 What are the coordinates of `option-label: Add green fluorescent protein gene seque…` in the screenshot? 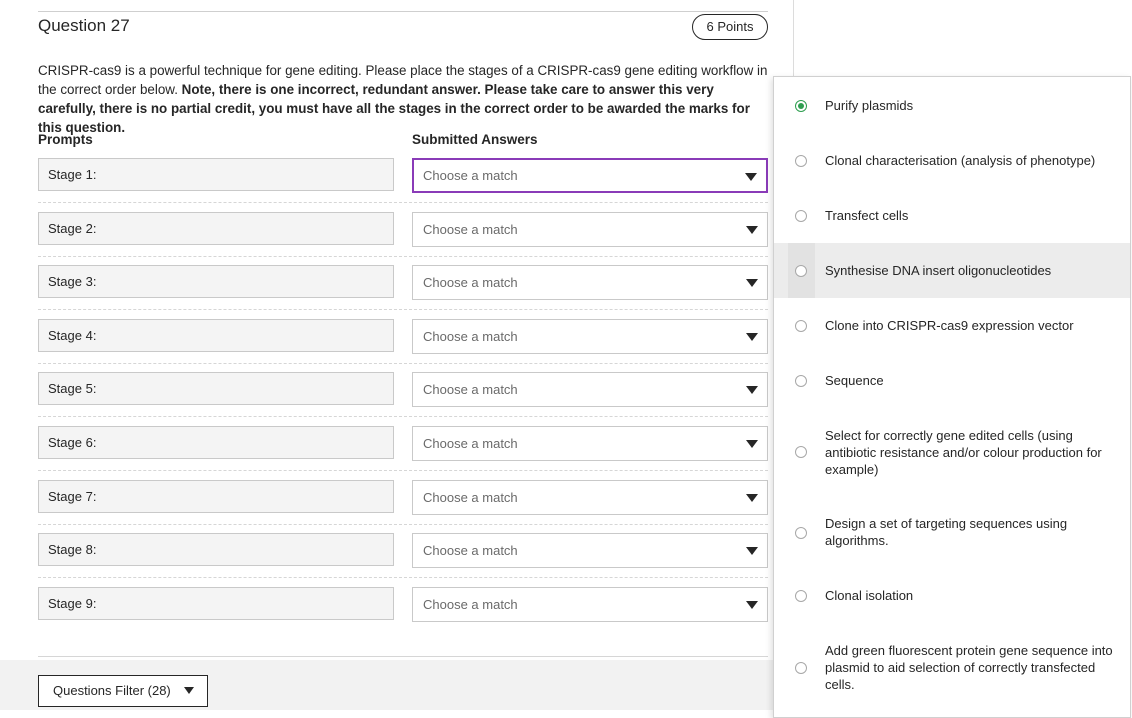 It's located at (969, 667).